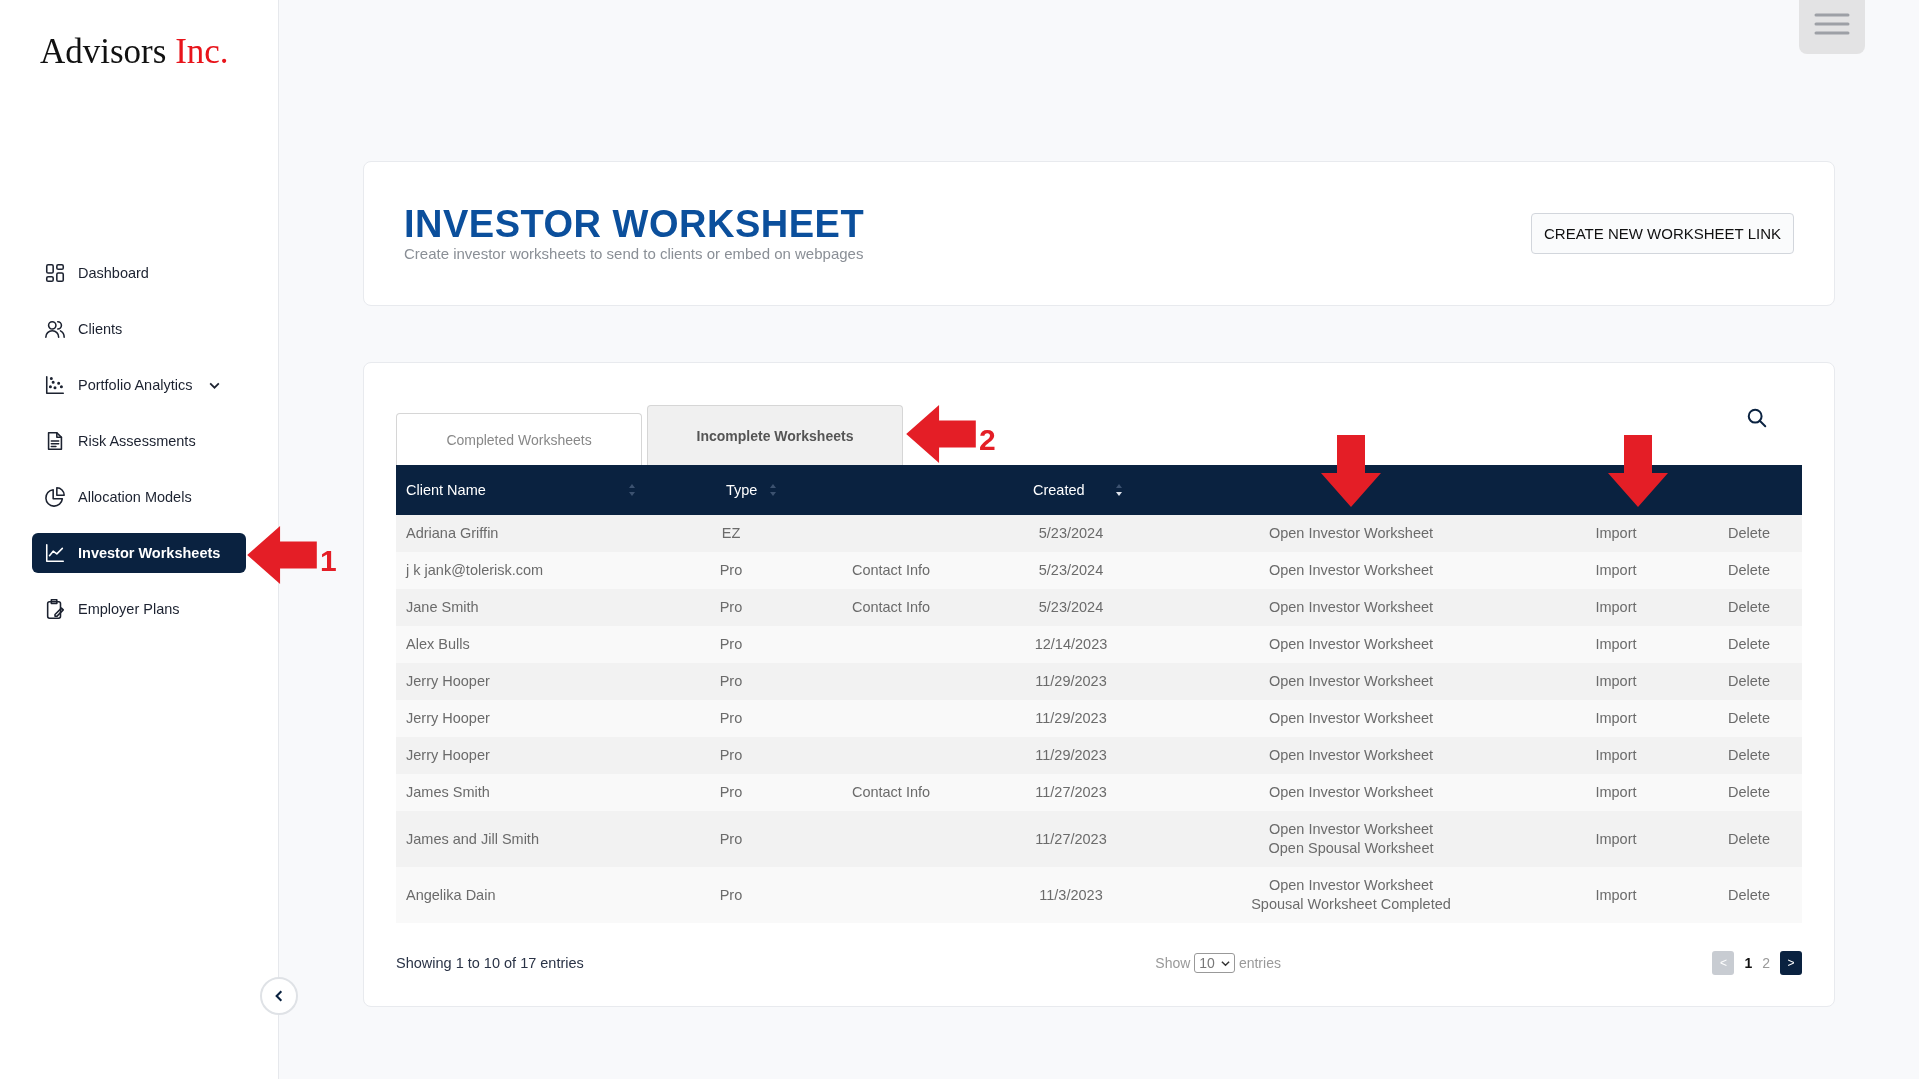 The image size is (1919, 1079). I want to click on sidebar-item: Portfolio Analytics, so click(139, 385).